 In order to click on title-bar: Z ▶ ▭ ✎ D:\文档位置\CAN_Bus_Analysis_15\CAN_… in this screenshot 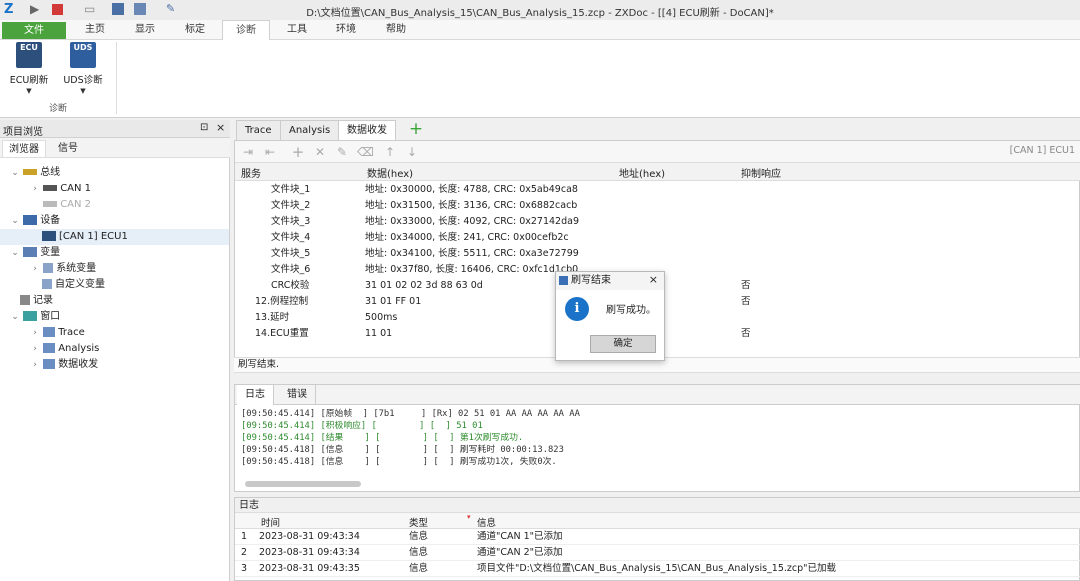, I will do `click(540, 10)`.